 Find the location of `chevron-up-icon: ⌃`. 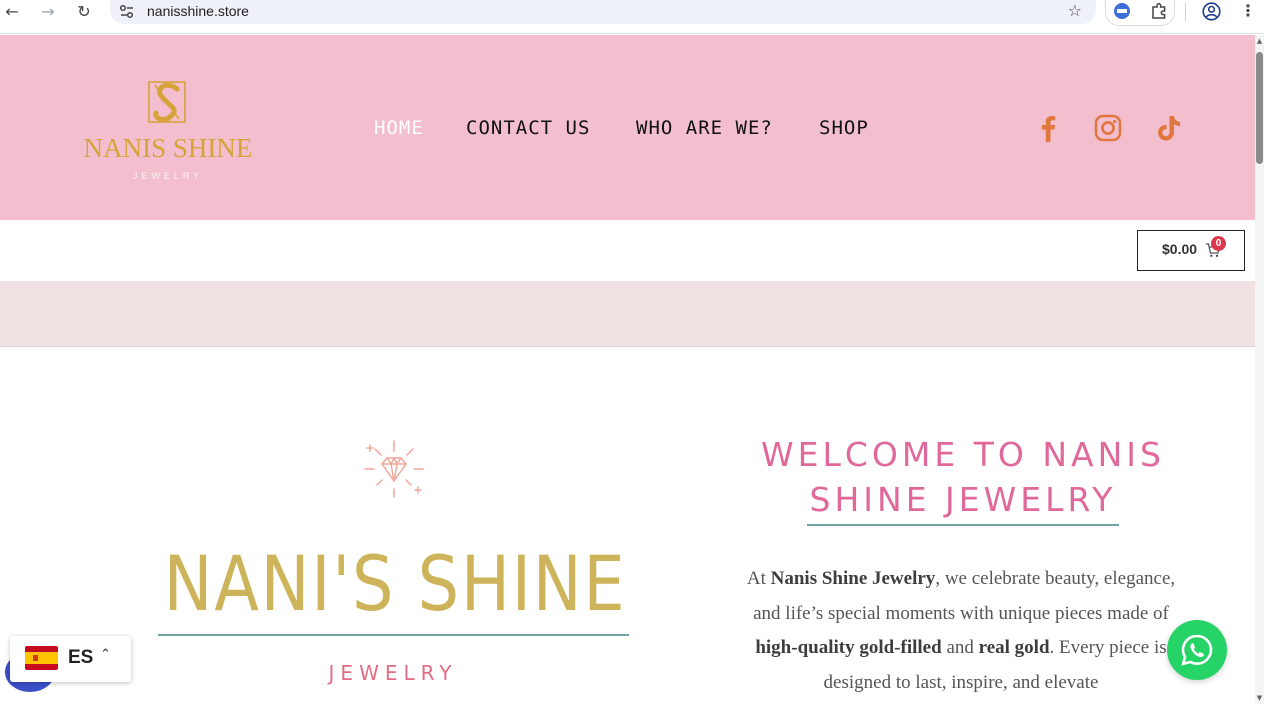

chevron-up-icon: ⌃ is located at coordinates (105, 654).